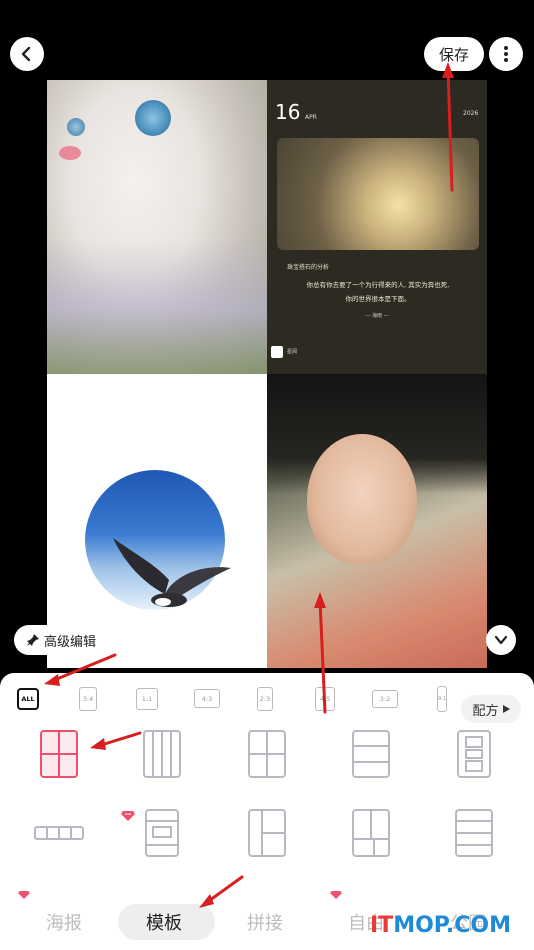 The image size is (534, 950). I want to click on card-date-month: APR, so click(311, 117).